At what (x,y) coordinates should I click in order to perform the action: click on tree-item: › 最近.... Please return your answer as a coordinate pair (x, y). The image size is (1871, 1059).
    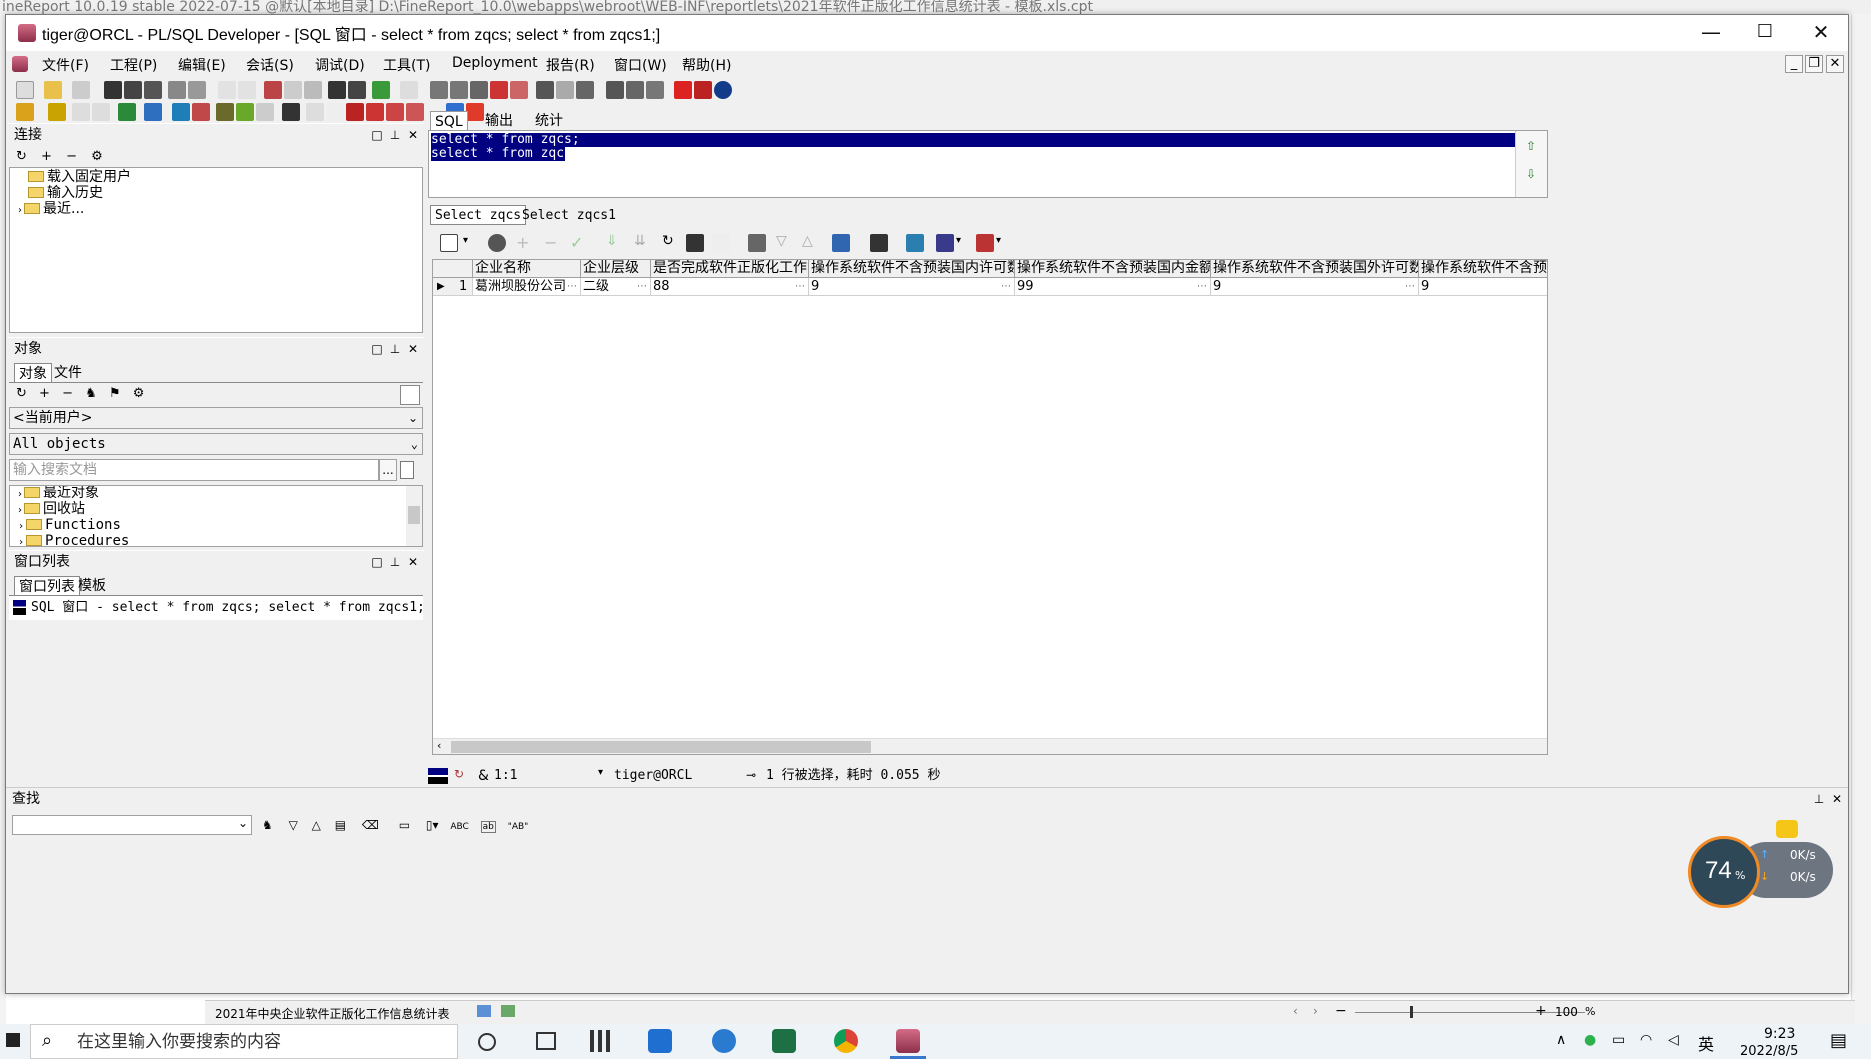
    Looking at the image, I should click on (51, 209).